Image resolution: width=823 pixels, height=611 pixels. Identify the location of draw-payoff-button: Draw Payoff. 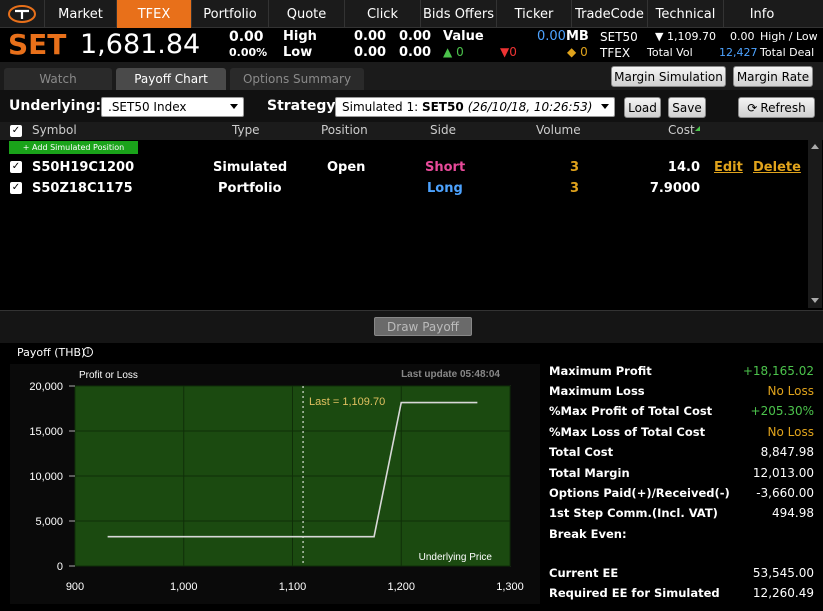
(423, 326).